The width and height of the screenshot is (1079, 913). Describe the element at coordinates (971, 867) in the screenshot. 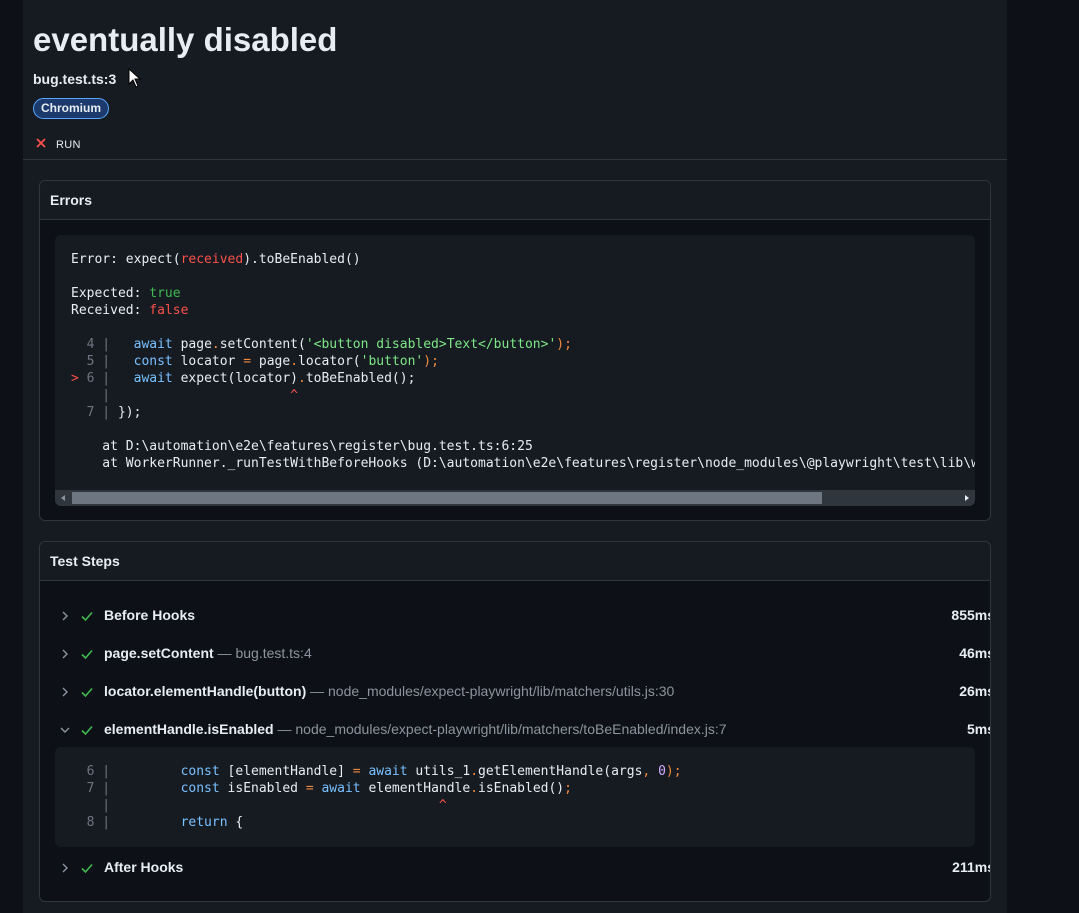

I see `step-duration: 211ms` at that location.